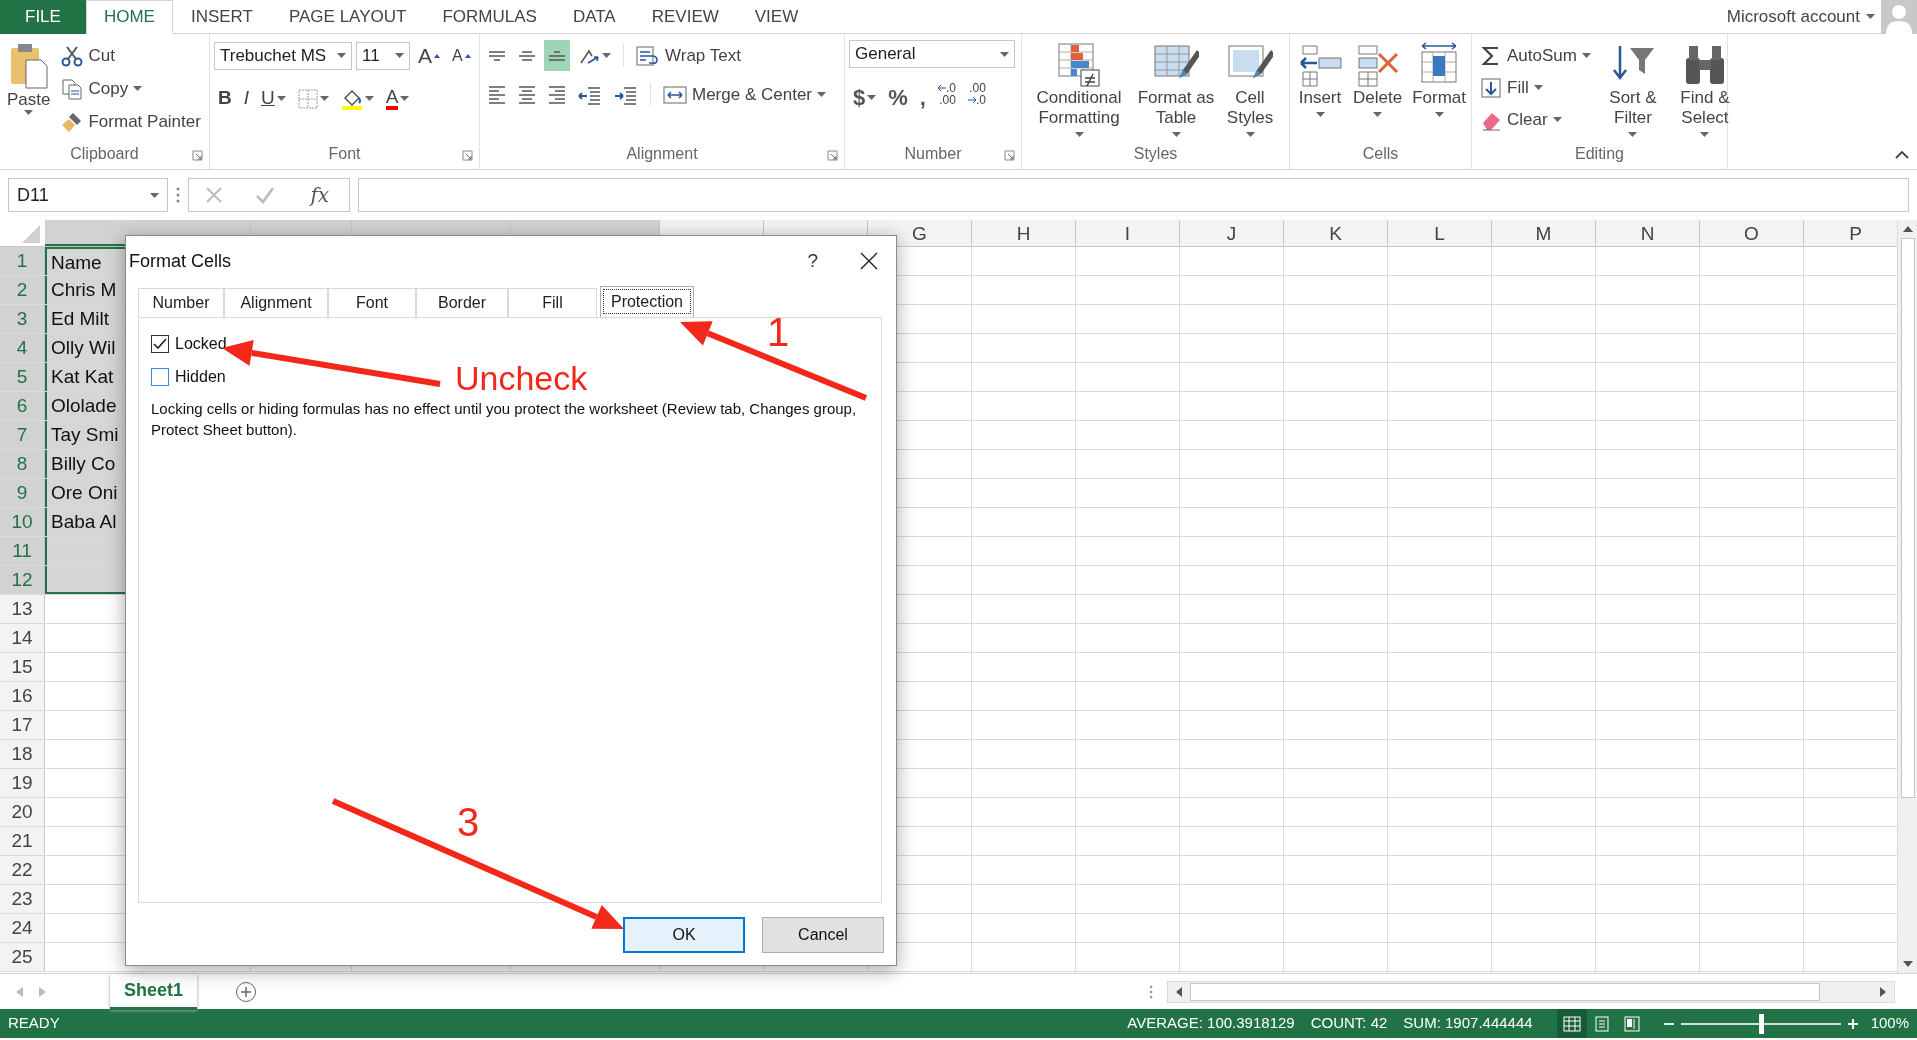 This screenshot has height=1040, width=1917. I want to click on ribbon-tab: INSERT, so click(221, 17).